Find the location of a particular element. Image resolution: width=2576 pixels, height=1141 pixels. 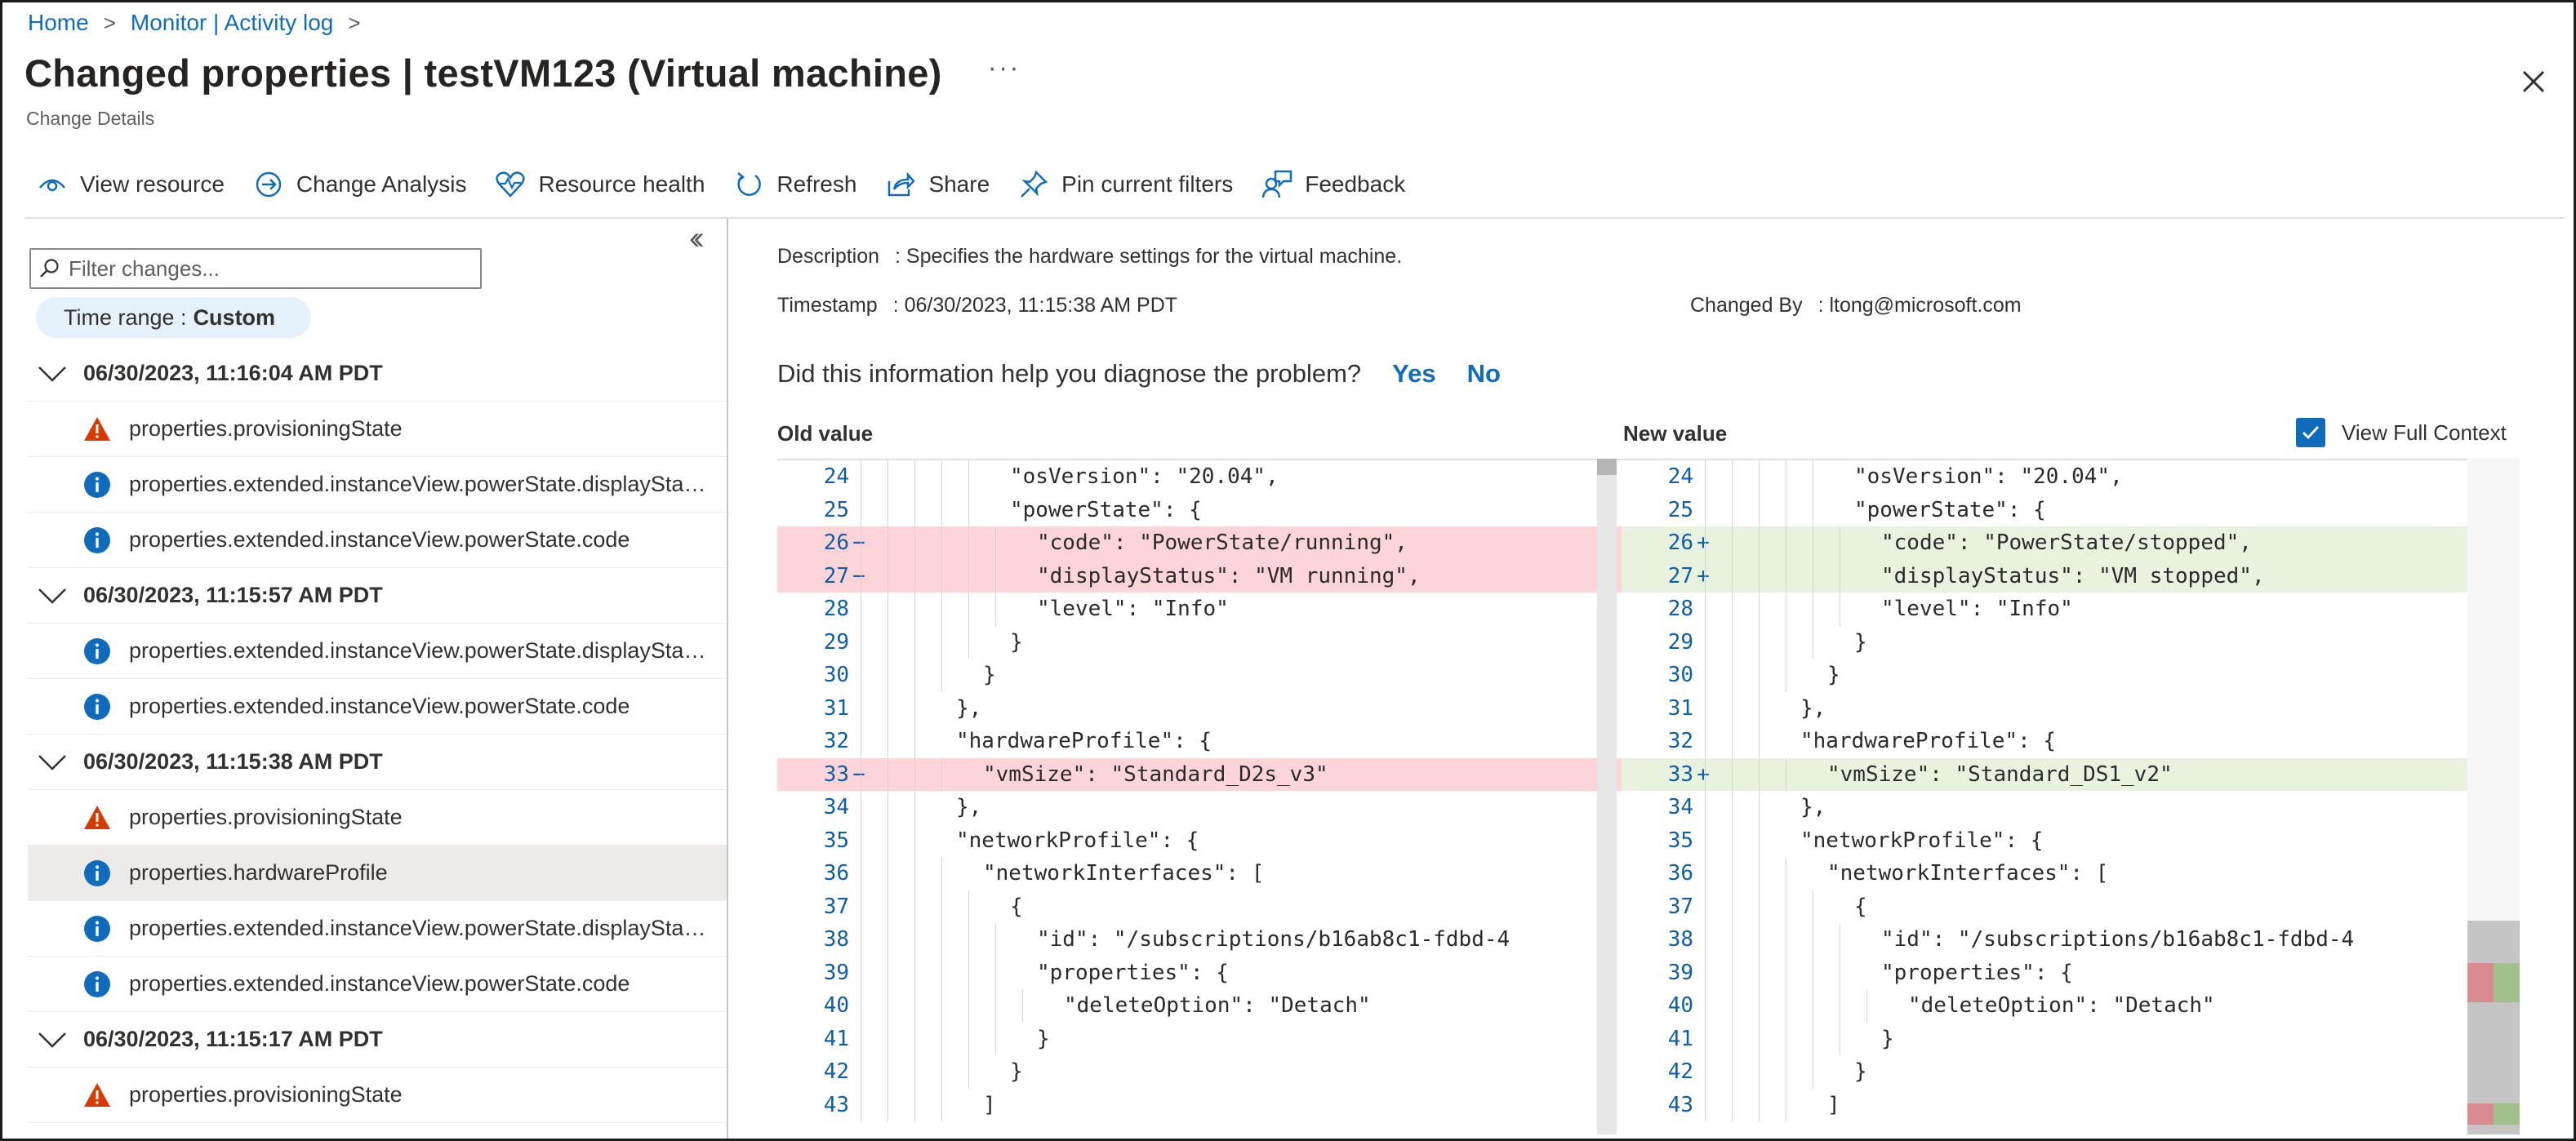

change-analysis-icon is located at coordinates (268, 184).